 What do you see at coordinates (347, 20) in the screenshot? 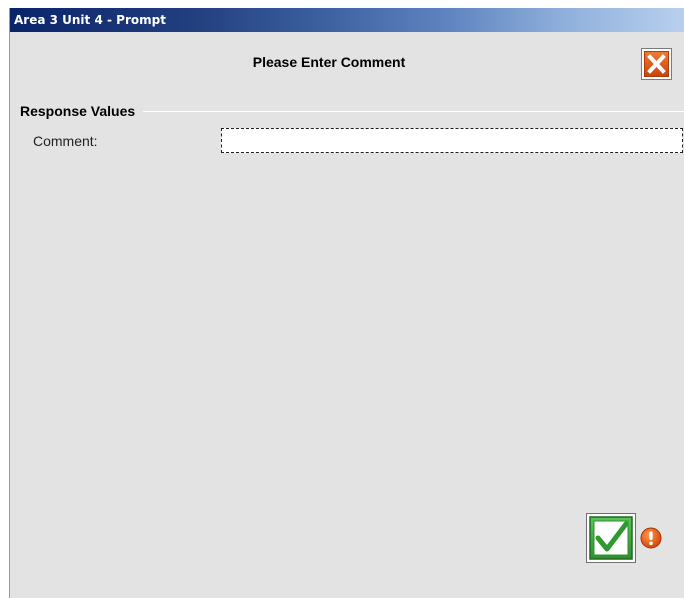
I see `title-bar: Area 3 Unit 4 - Prompt` at bounding box center [347, 20].